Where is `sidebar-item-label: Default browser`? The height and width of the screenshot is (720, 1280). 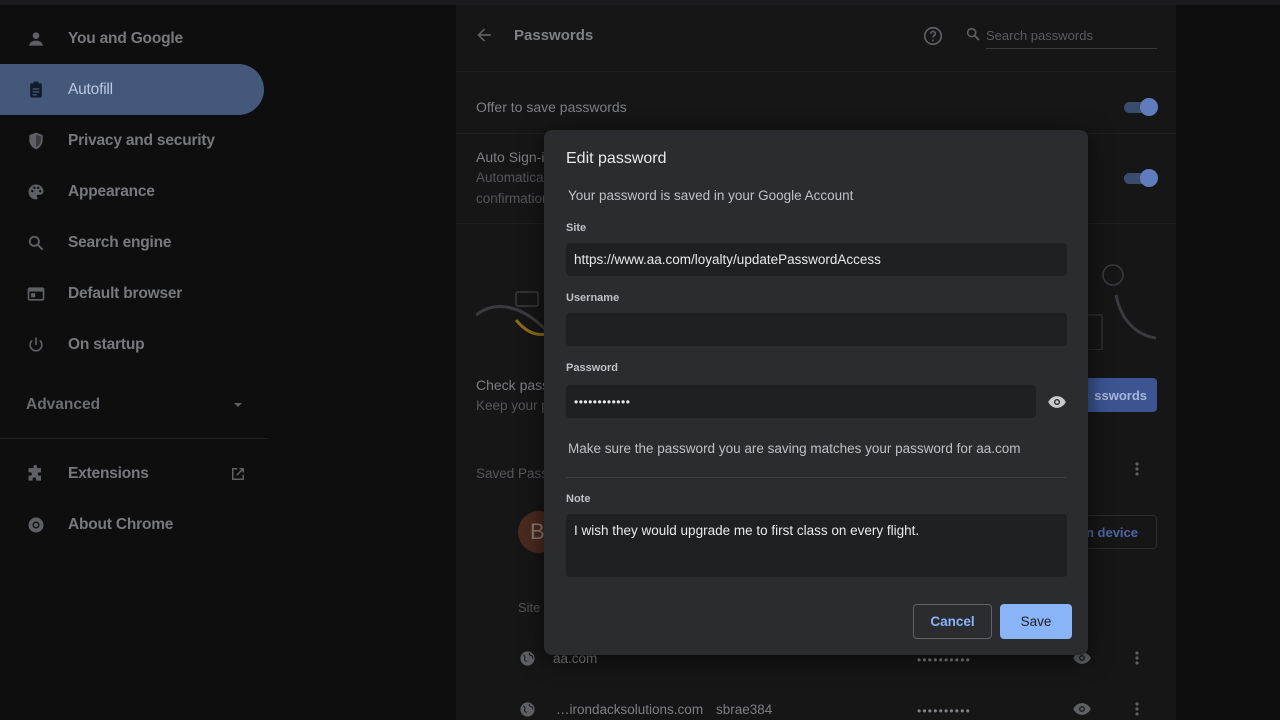 sidebar-item-label: Default browser is located at coordinates (125, 293).